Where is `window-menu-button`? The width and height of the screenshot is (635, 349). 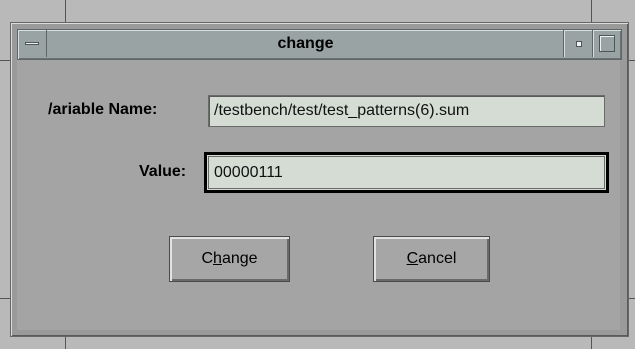
window-menu-button is located at coordinates (32, 43).